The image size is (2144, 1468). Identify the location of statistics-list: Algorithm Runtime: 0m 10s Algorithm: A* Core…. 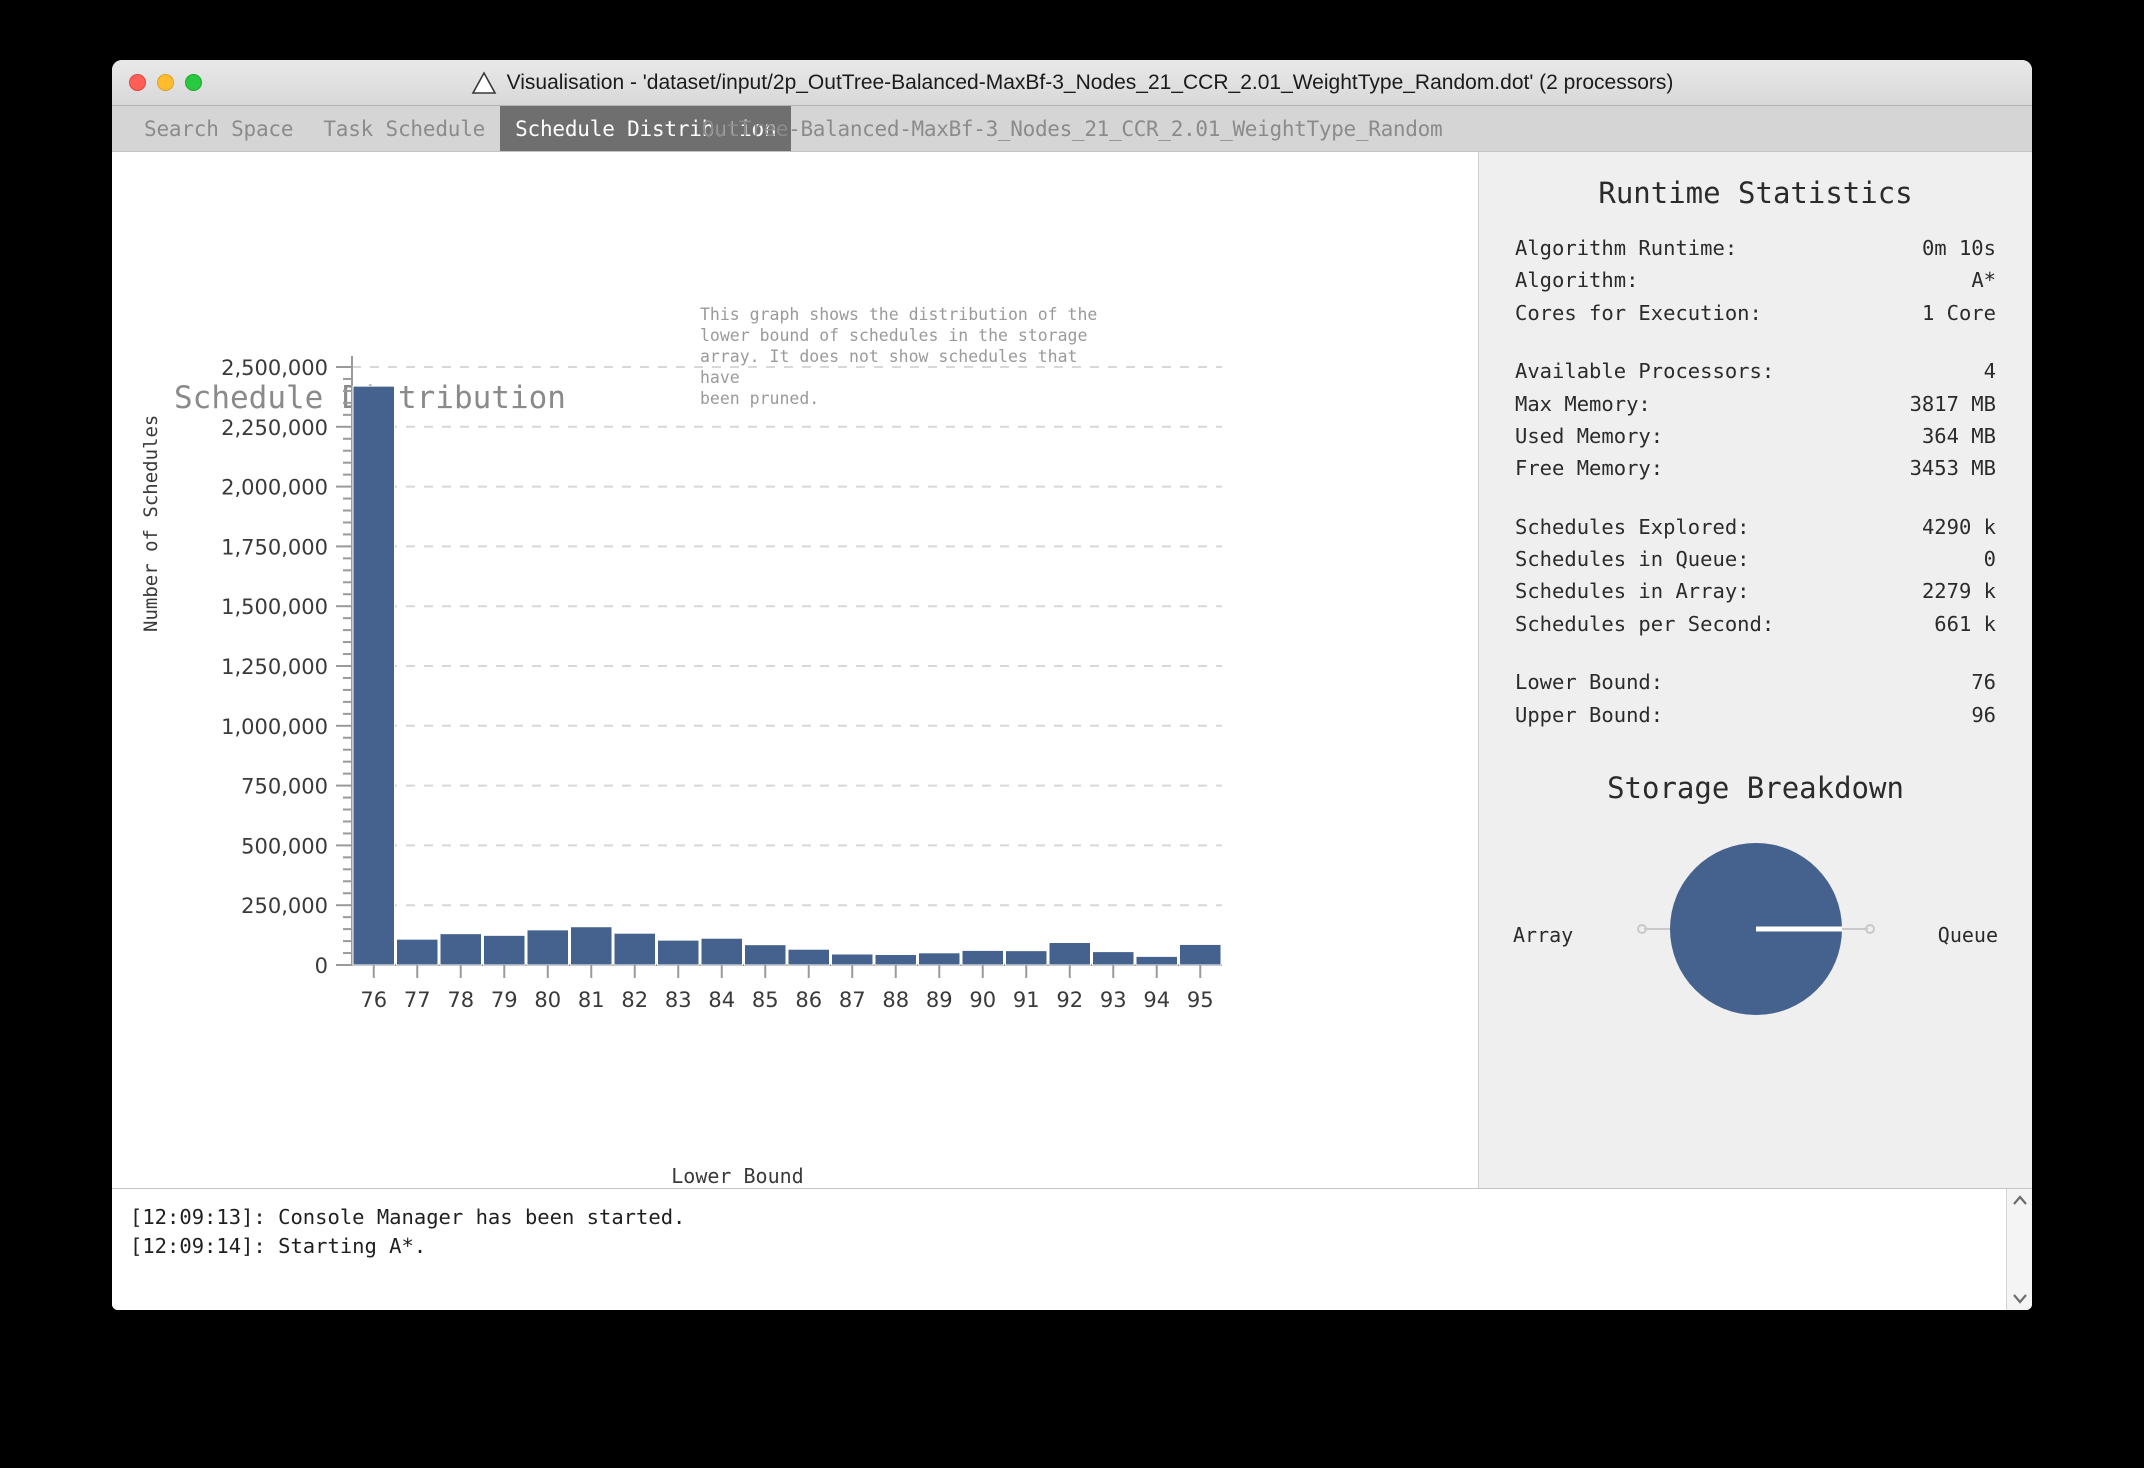
(1755, 481).